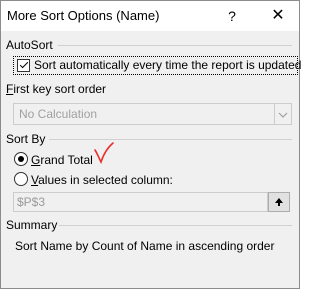 This screenshot has width=320, height=289. I want to click on collapse-dialog-icon, so click(279, 202).